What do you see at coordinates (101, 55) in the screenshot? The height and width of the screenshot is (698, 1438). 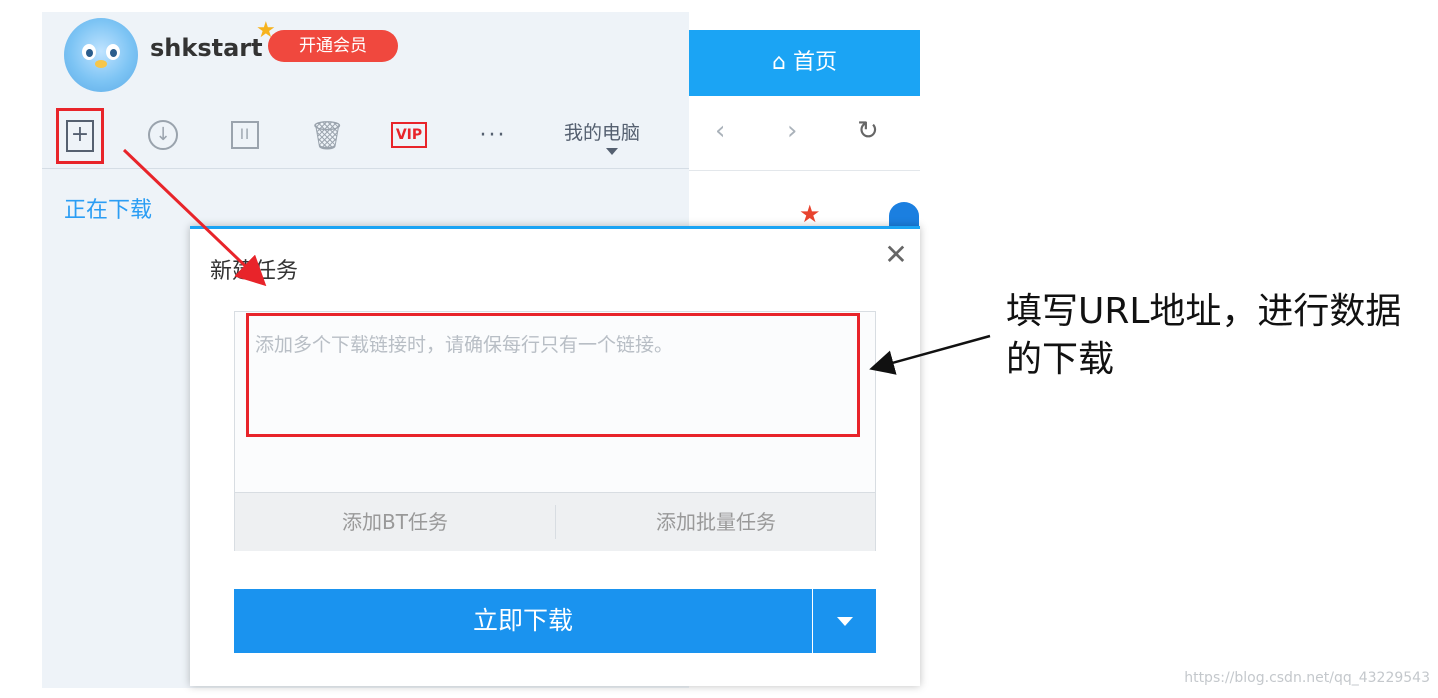 I see `avatar` at bounding box center [101, 55].